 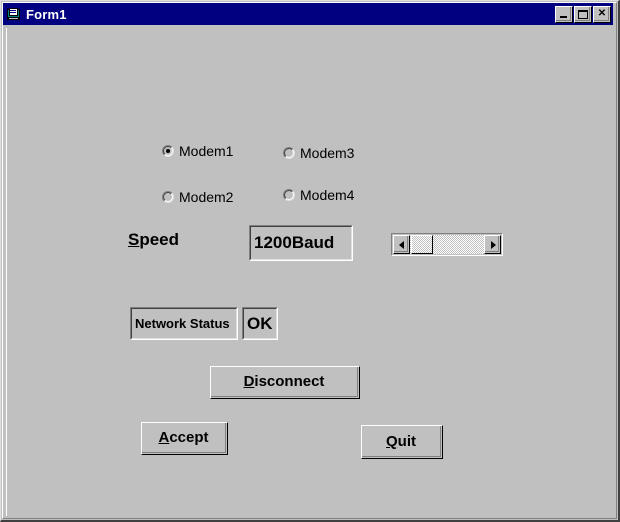 I want to click on speed-accelerator: S, so click(x=134, y=239).